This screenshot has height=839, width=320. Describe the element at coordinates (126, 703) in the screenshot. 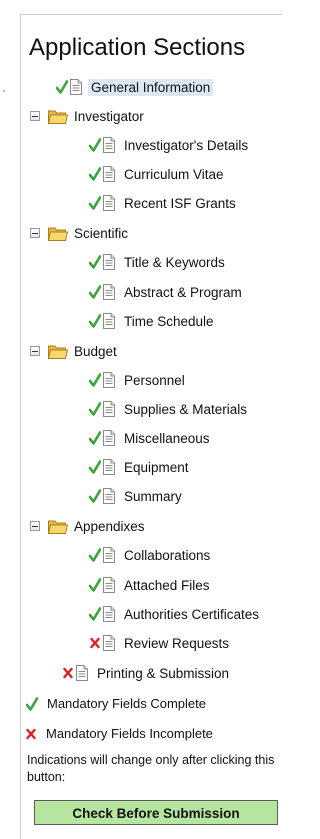

I see `legend-complete-label: Mandatory Fields Complete` at that location.